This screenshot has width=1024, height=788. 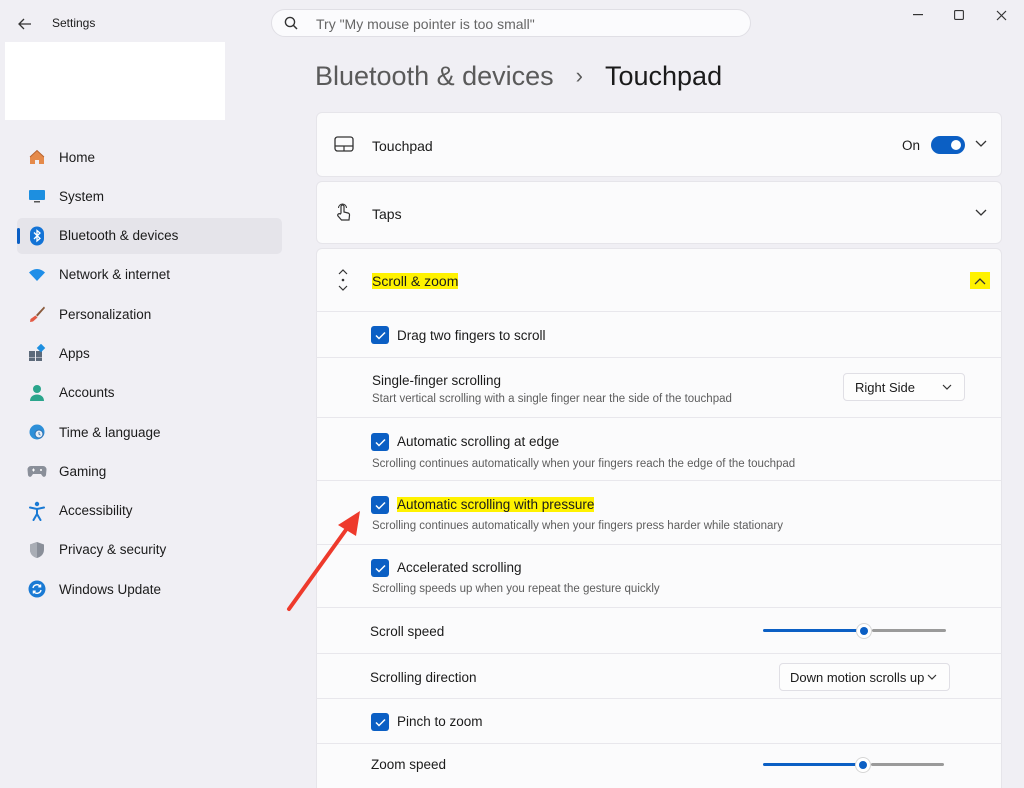 I want to click on sidebar-item-label: Personalization, so click(x=105, y=314).